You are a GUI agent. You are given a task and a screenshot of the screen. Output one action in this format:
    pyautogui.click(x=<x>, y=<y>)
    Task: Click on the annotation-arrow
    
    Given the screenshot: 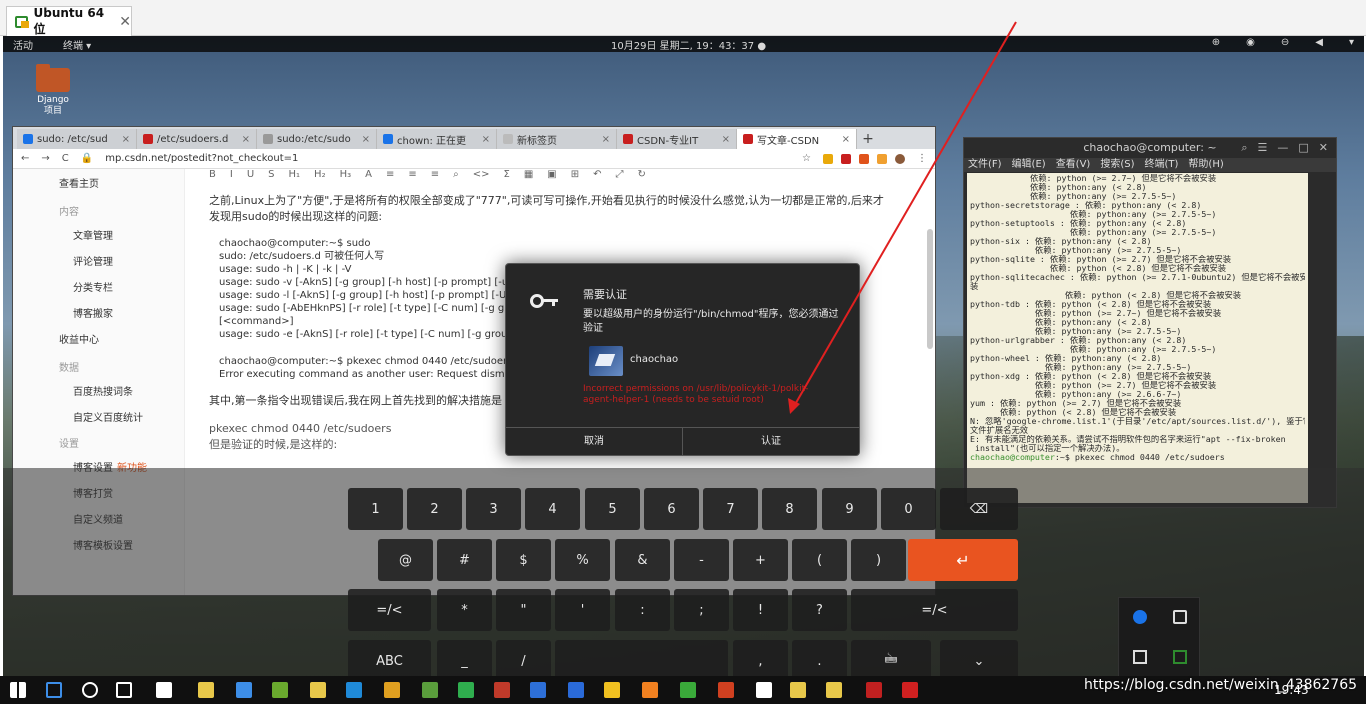 What is the action you would take?
    pyautogui.click(x=902, y=217)
    